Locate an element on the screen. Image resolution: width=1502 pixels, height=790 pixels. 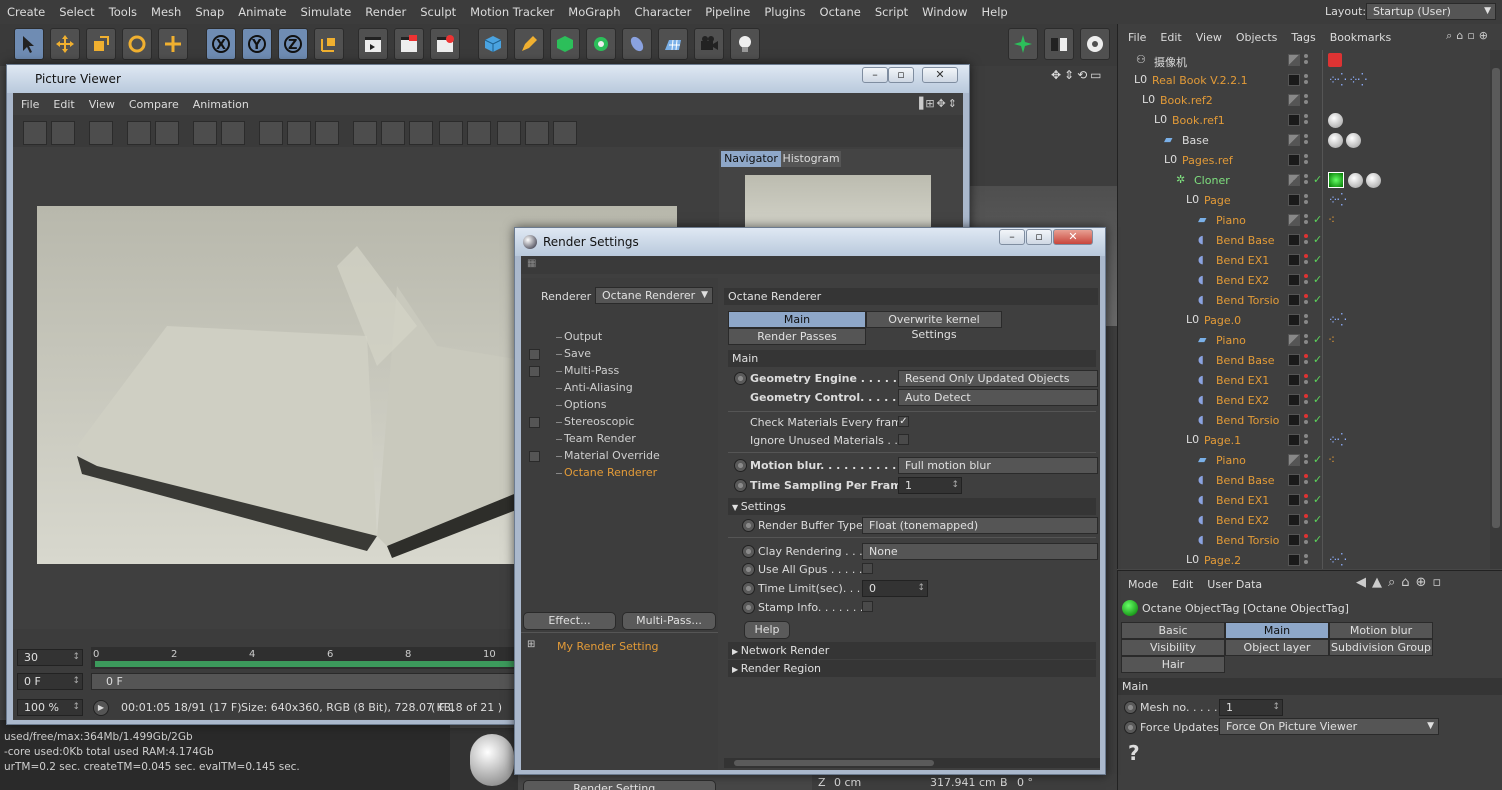
menu-item-mesh: Mesh is located at coordinates (166, 12).